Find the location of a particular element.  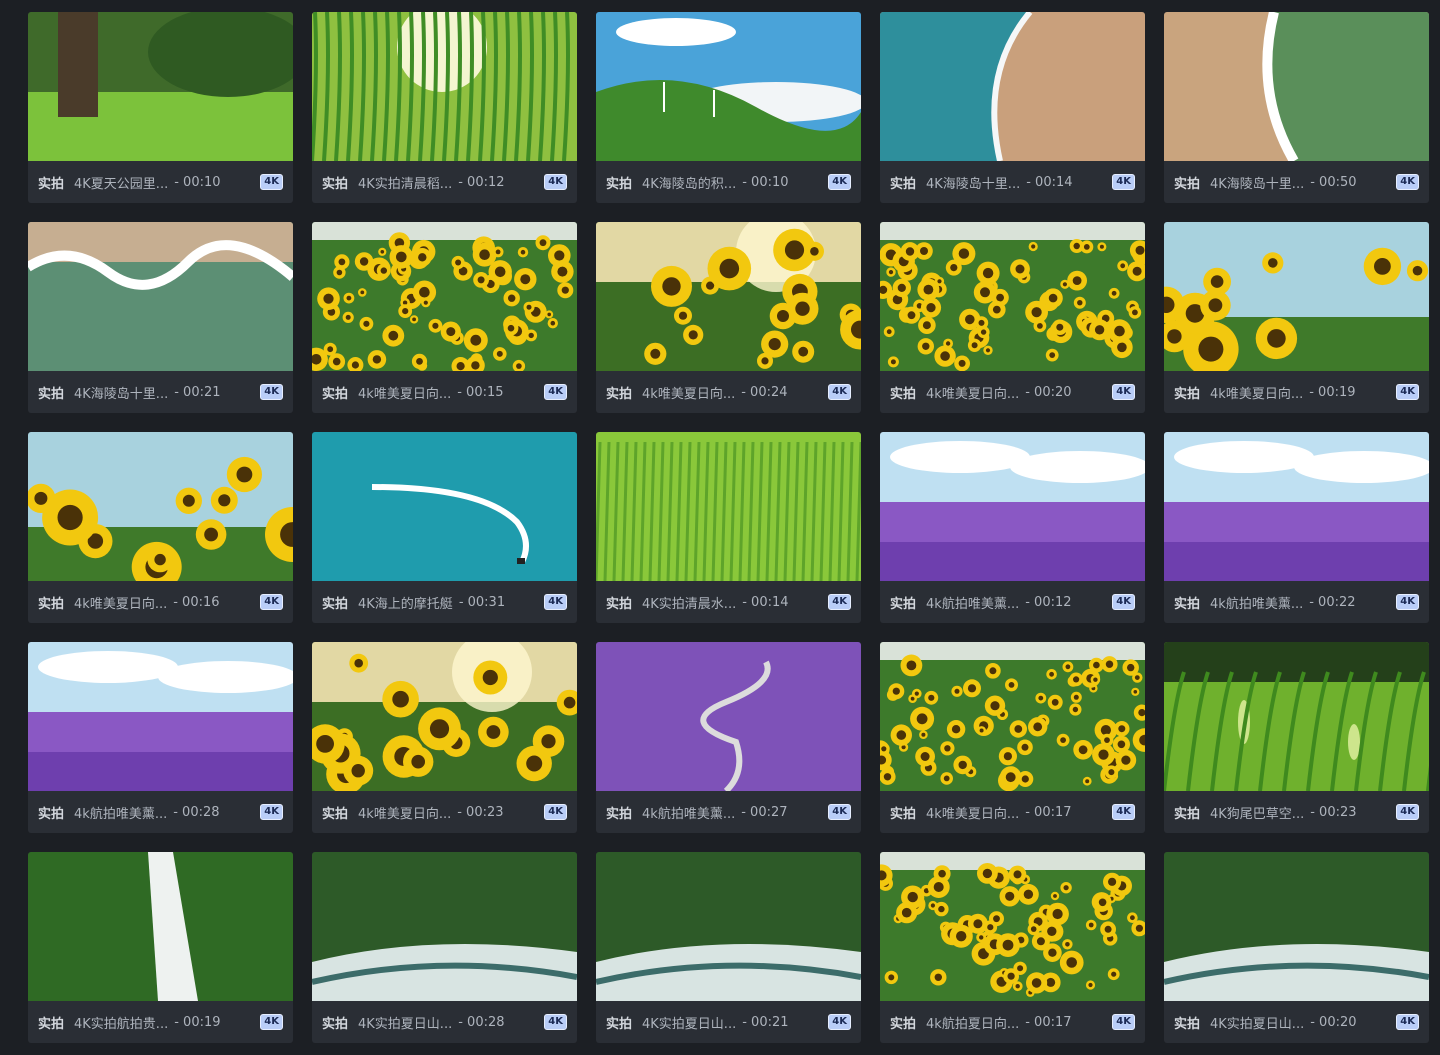

video-card: 实拍 4K海陵岛十里... - 00:14 4K is located at coordinates (1012, 107).